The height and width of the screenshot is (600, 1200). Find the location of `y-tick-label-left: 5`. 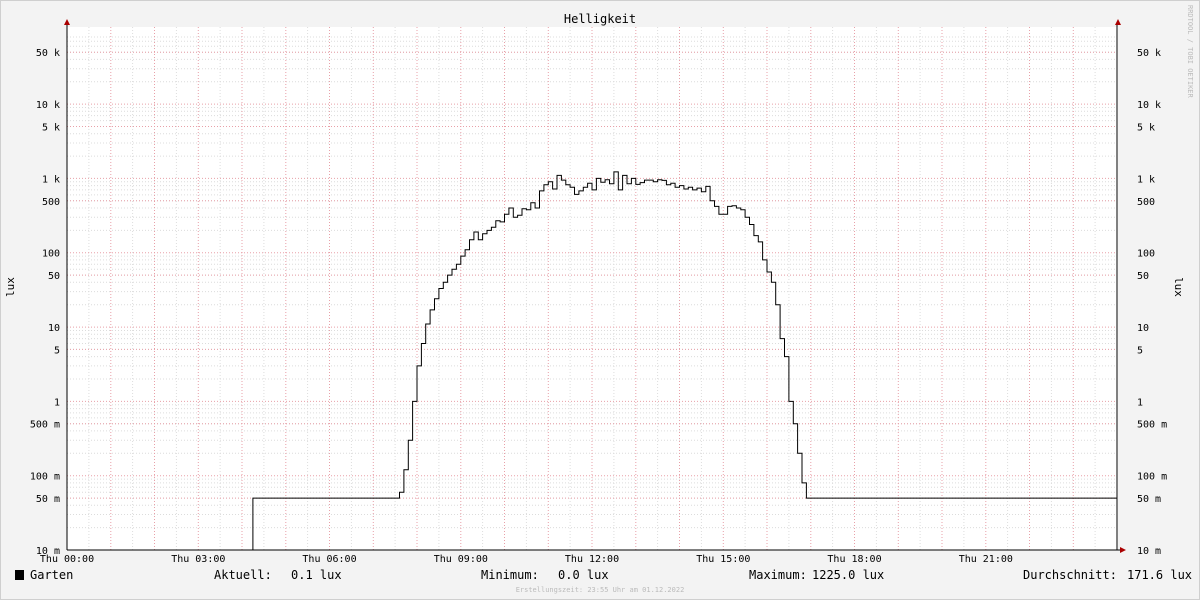

y-tick-label-left: 5 is located at coordinates (57, 350).